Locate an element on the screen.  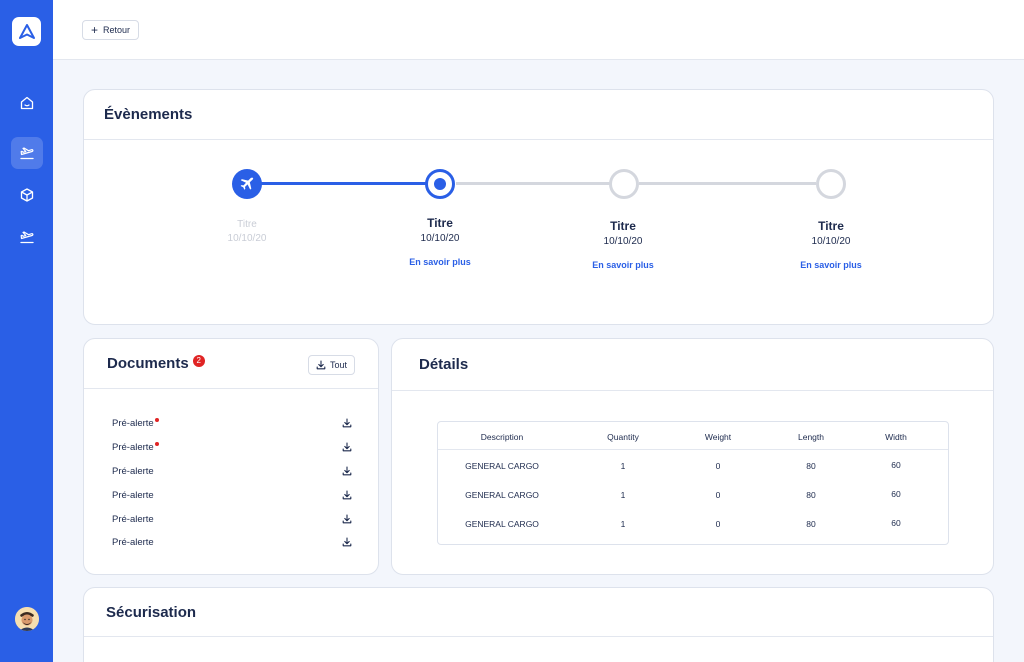
current-step-dot is located at coordinates (440, 184).